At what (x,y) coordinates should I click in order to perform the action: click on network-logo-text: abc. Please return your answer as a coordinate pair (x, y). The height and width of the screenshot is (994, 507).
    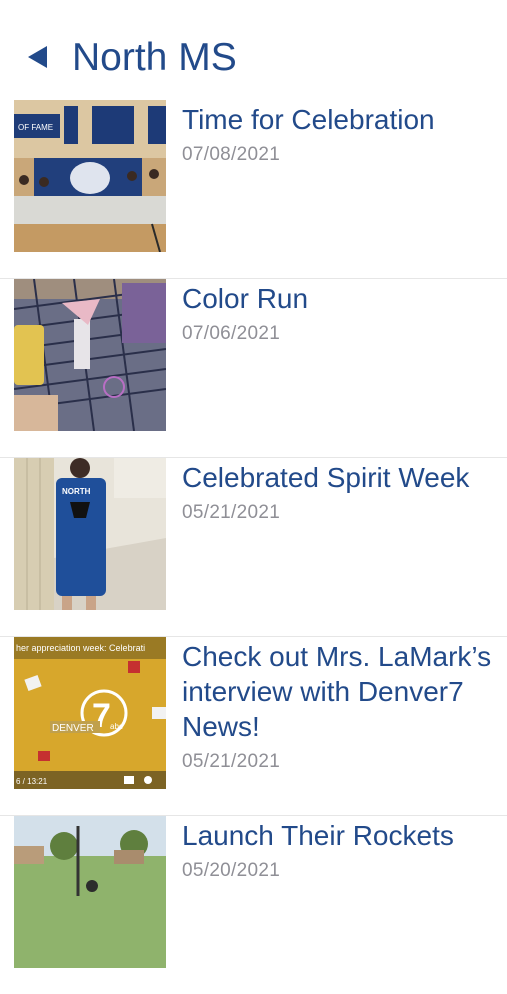
    Looking at the image, I should click on (116, 726).